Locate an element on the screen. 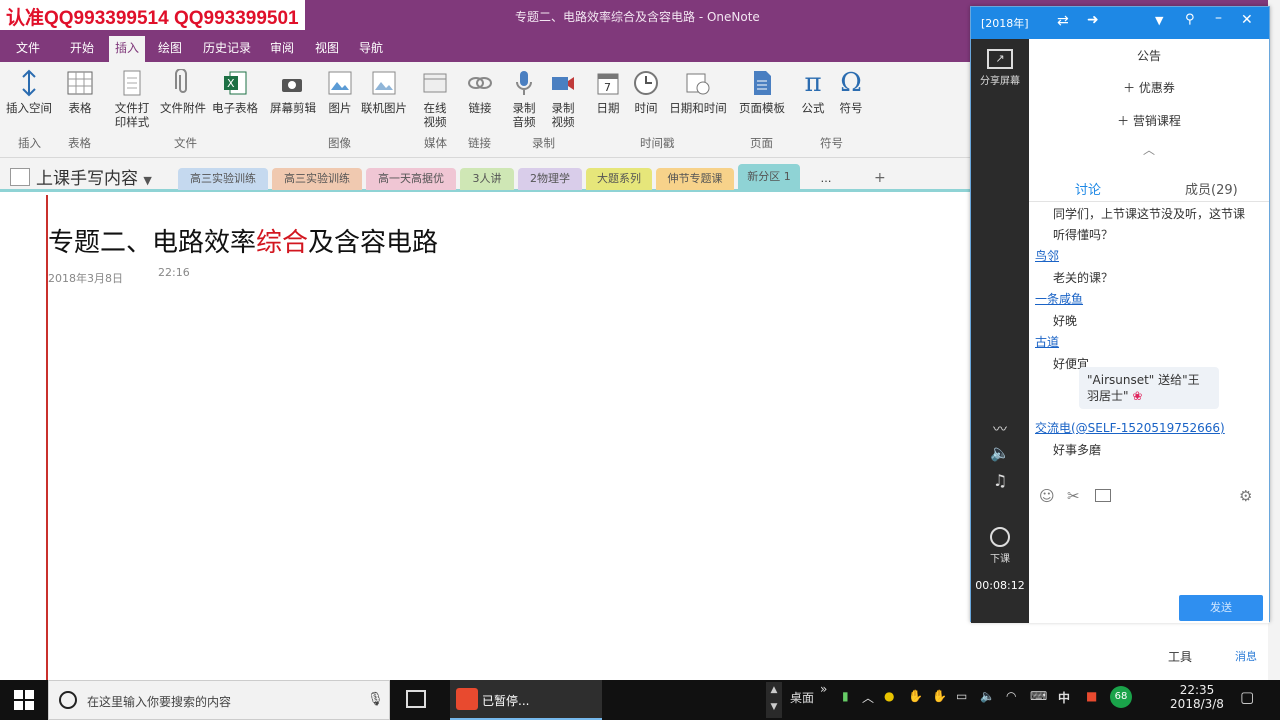  windows-start-icon is located at coordinates (24, 700).